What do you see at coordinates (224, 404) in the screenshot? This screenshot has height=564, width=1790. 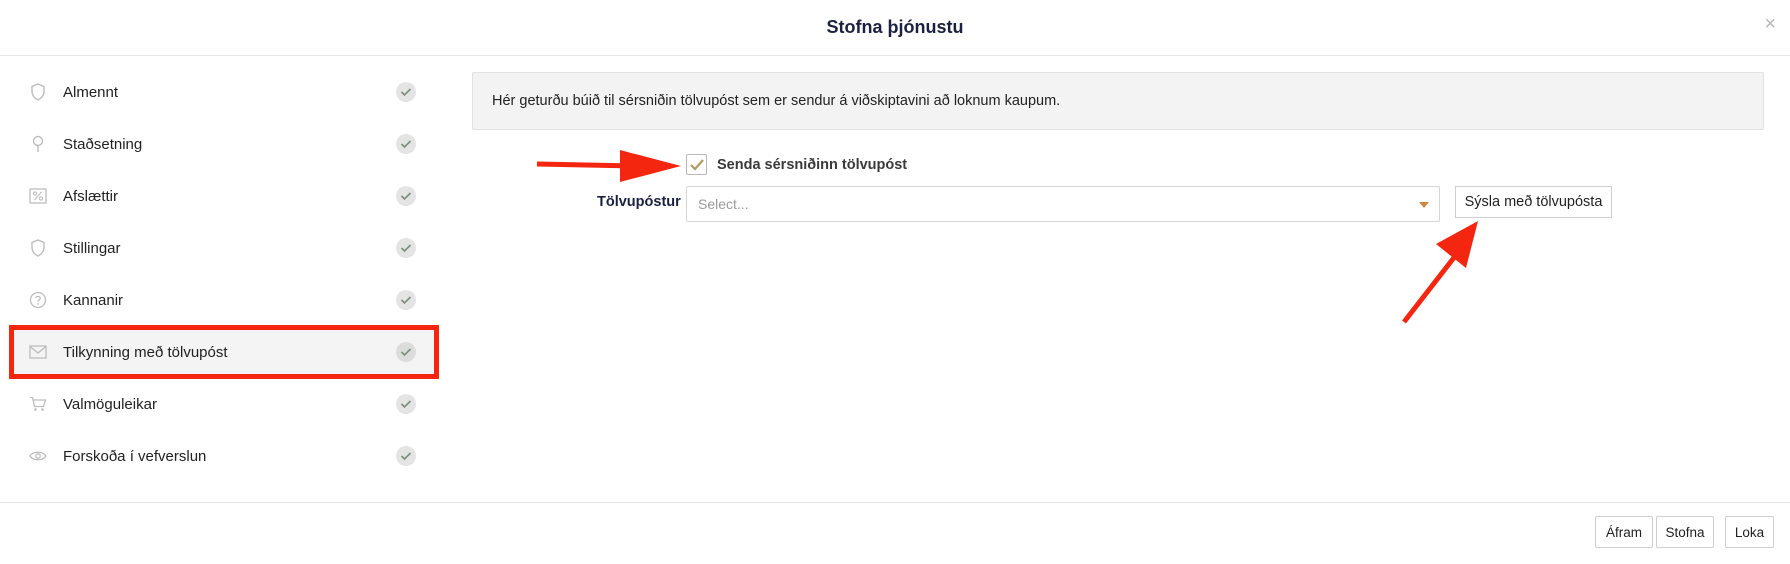 I see `sidebar-item-valmoguleikar: Valmöguleikar` at bounding box center [224, 404].